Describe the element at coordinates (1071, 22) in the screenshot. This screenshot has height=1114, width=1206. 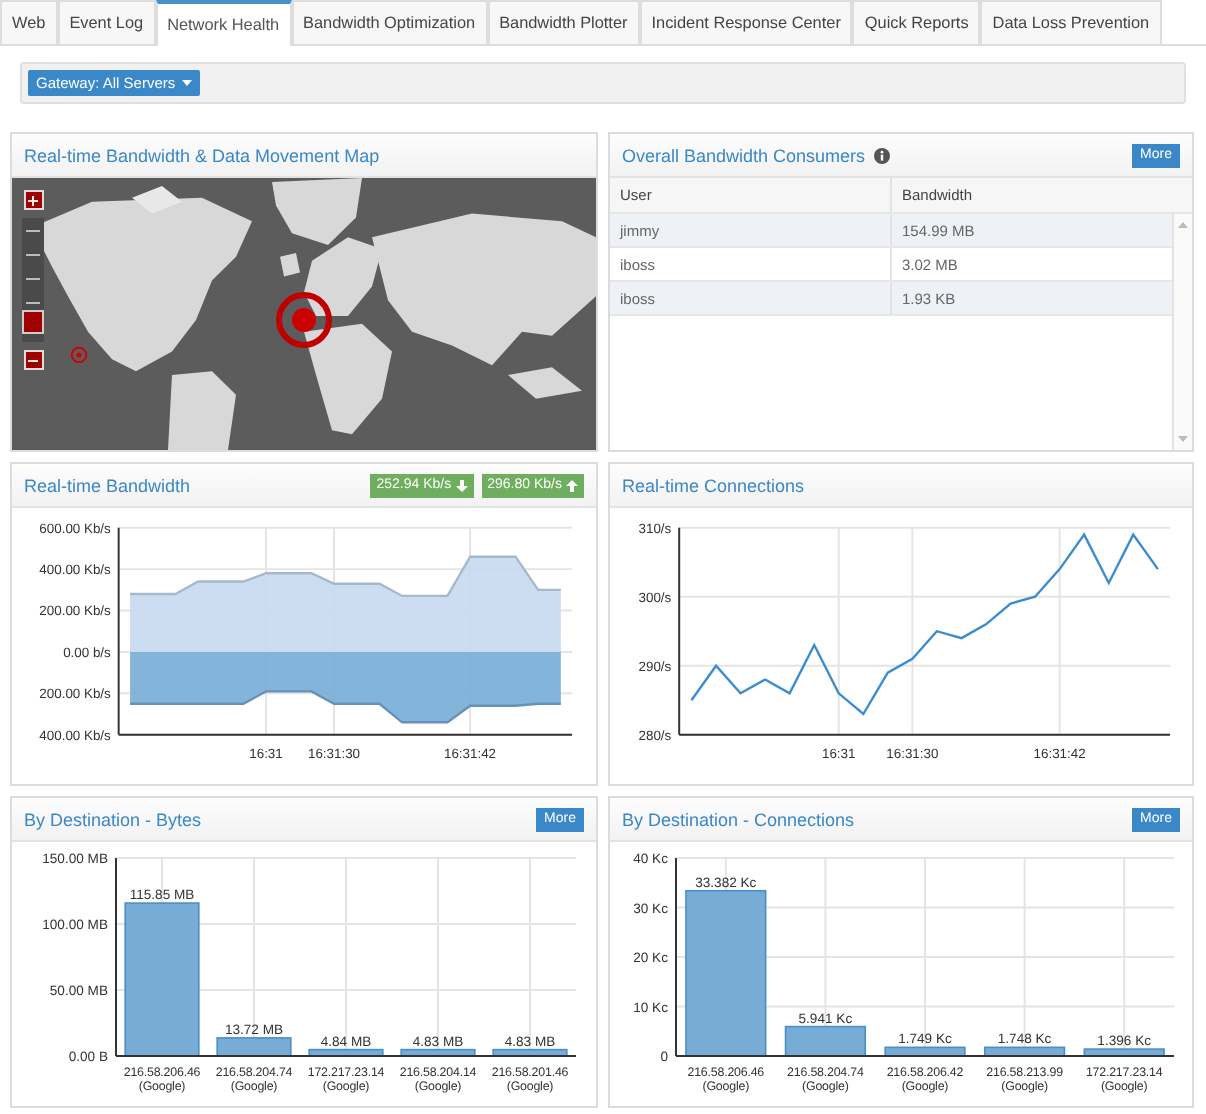
I see `tab: Data Loss Prevention` at that location.